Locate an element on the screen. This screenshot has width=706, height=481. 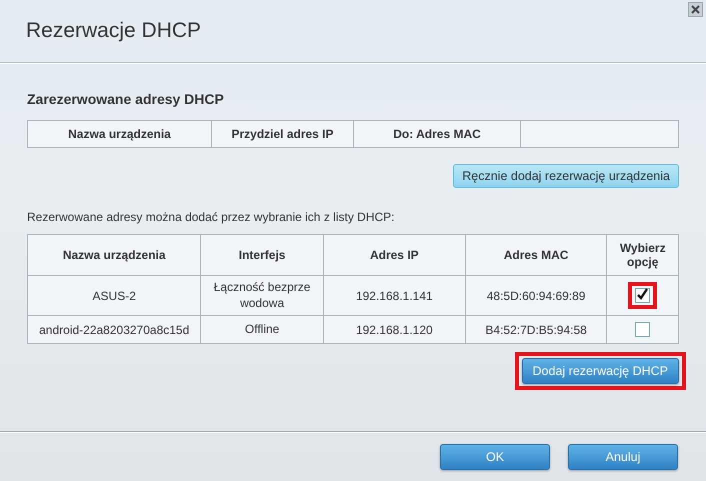
table-cell: 192.168.1.141 is located at coordinates (394, 296).